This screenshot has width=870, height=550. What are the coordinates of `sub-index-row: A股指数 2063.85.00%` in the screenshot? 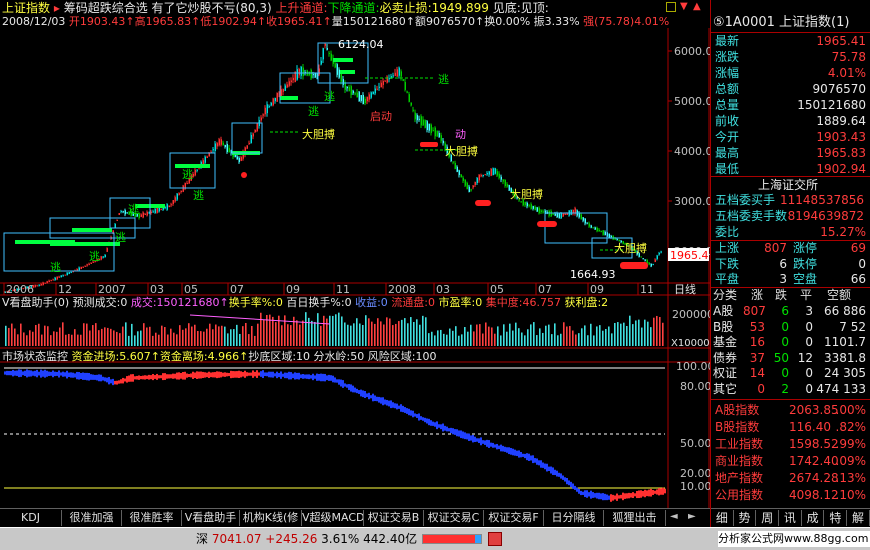 It's located at (791, 410).